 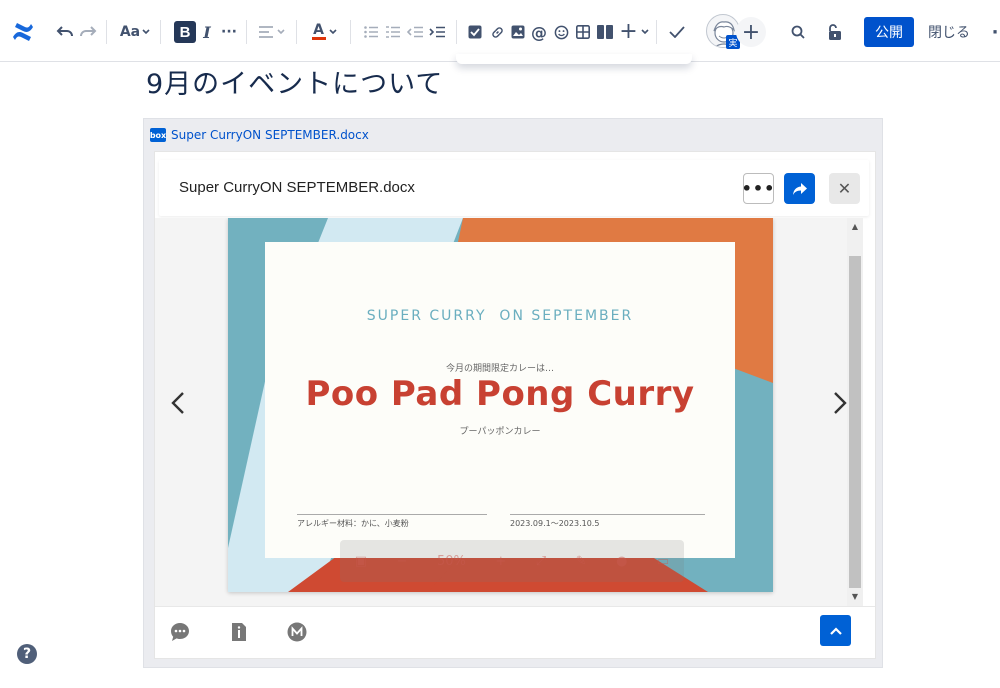 I want to click on comment-icon: ●, so click(x=621, y=561).